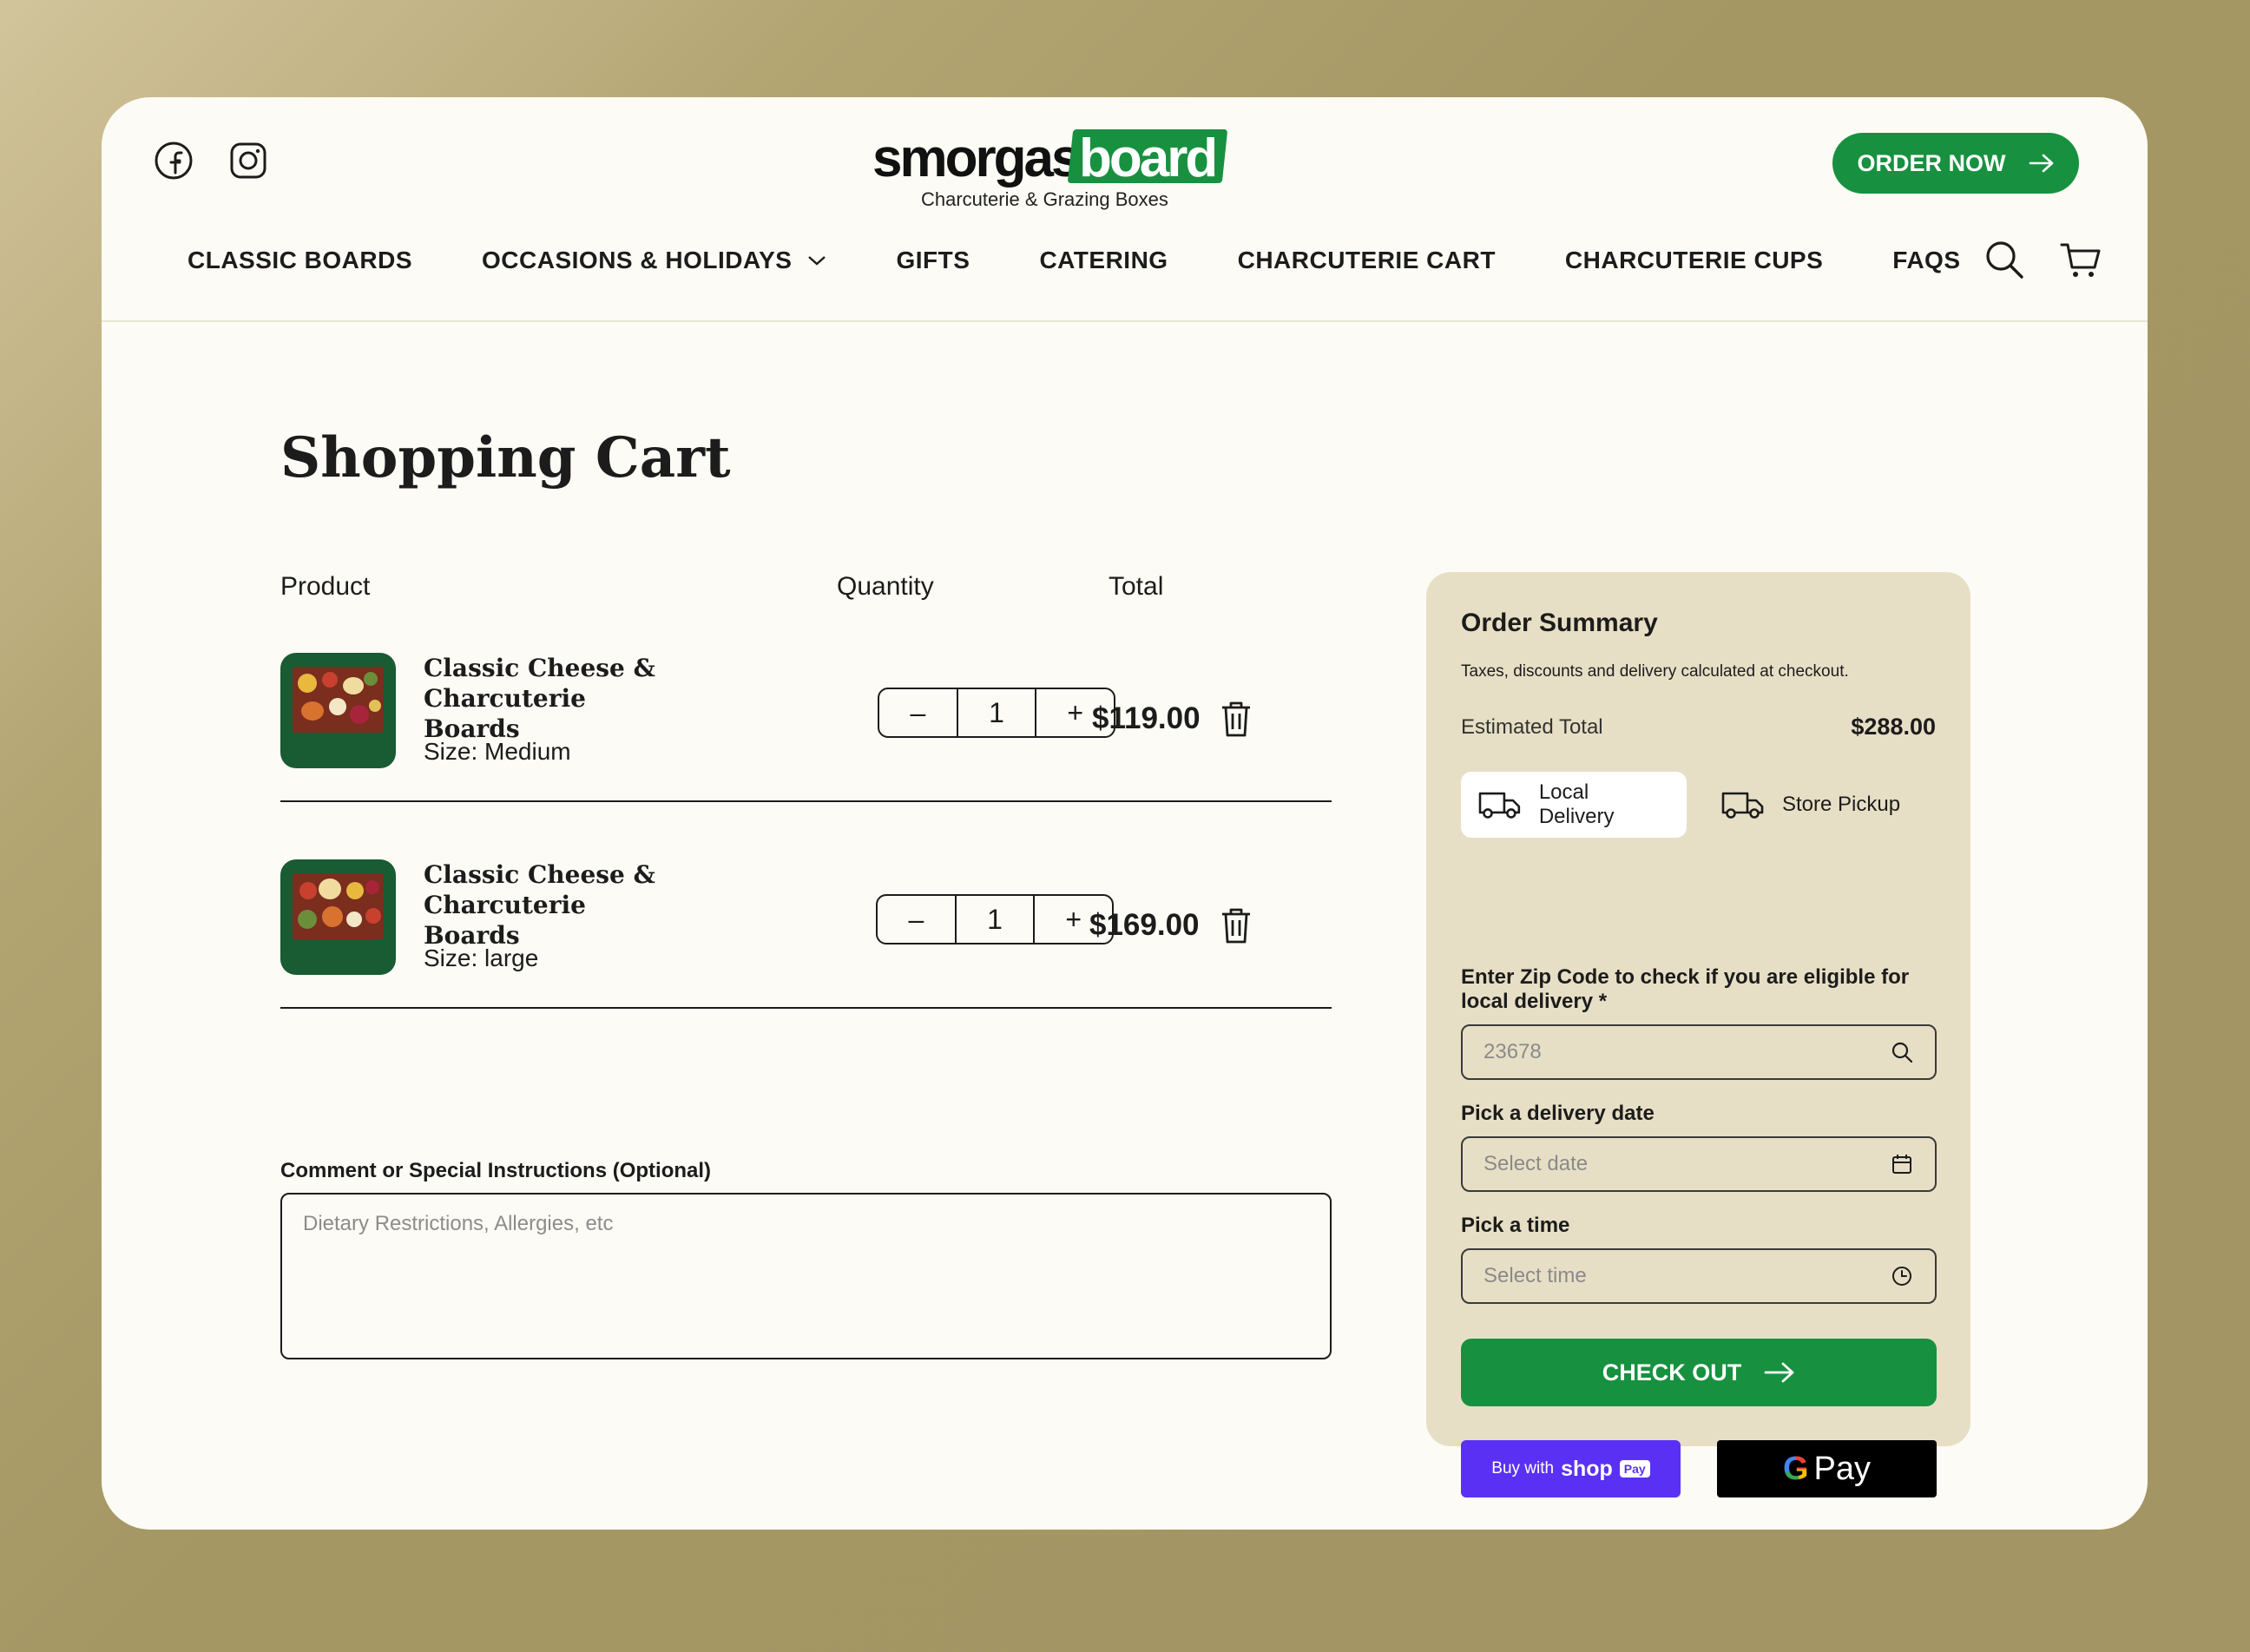 This screenshot has width=2250, height=1652. Describe the element at coordinates (1532, 727) in the screenshot. I see `estimated-total-label: Estimated Total` at that location.